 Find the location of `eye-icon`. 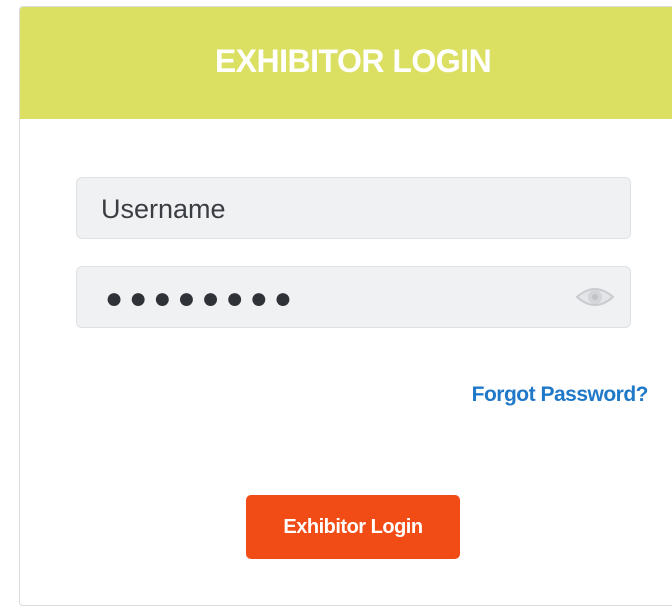

eye-icon is located at coordinates (595, 297).